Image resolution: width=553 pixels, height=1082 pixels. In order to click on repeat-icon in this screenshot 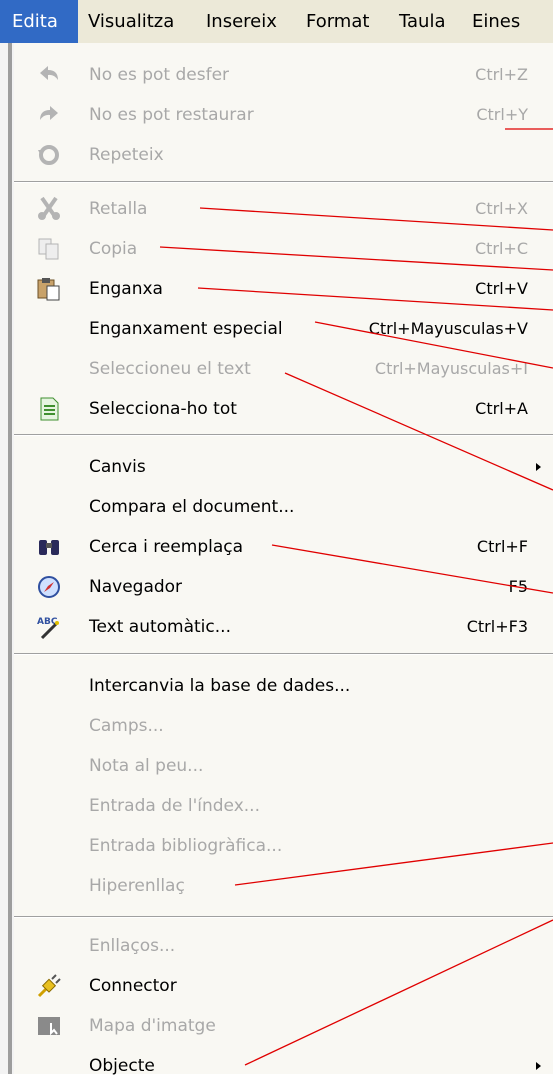, I will do `click(49, 155)`.